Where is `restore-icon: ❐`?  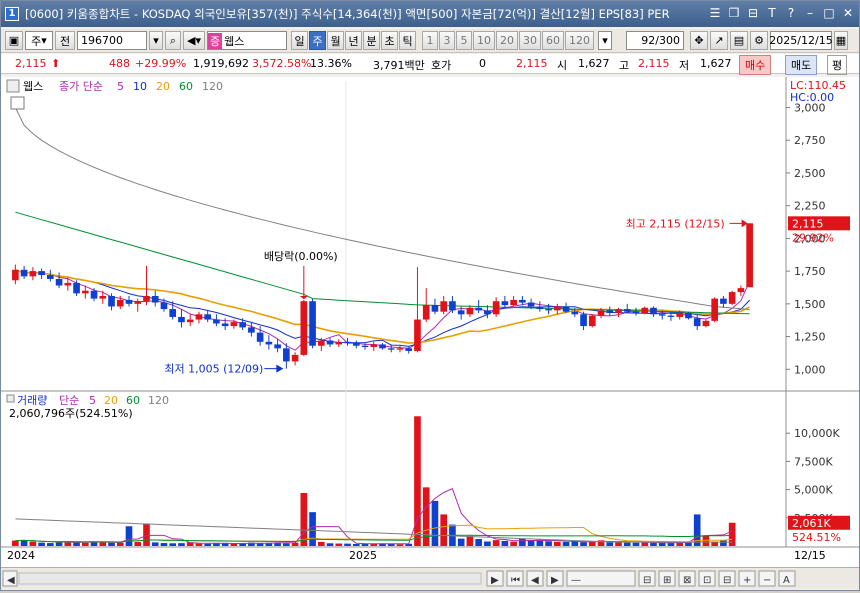
restore-icon: ❐ is located at coordinates (734, 13).